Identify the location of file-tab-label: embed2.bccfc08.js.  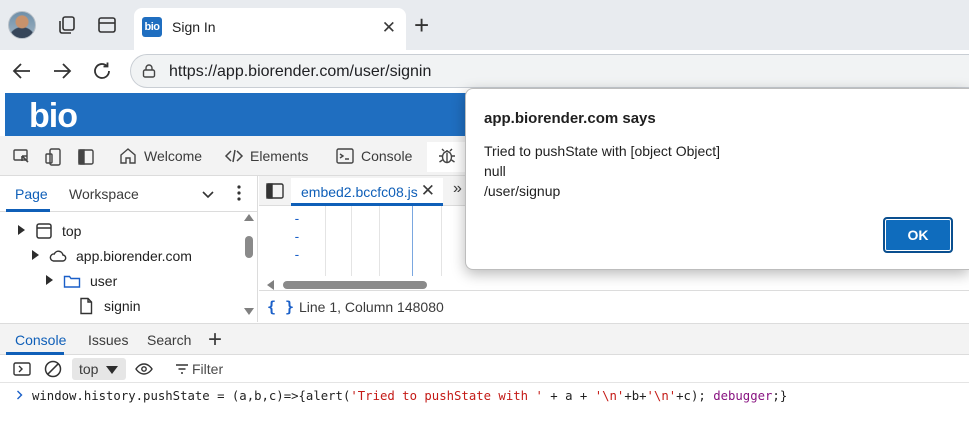
(359, 192).